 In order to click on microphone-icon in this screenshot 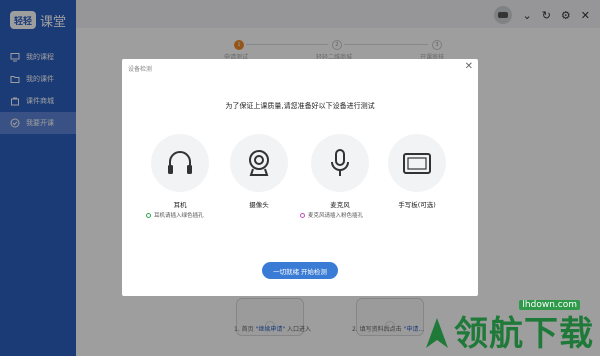, I will do `click(340, 162)`.